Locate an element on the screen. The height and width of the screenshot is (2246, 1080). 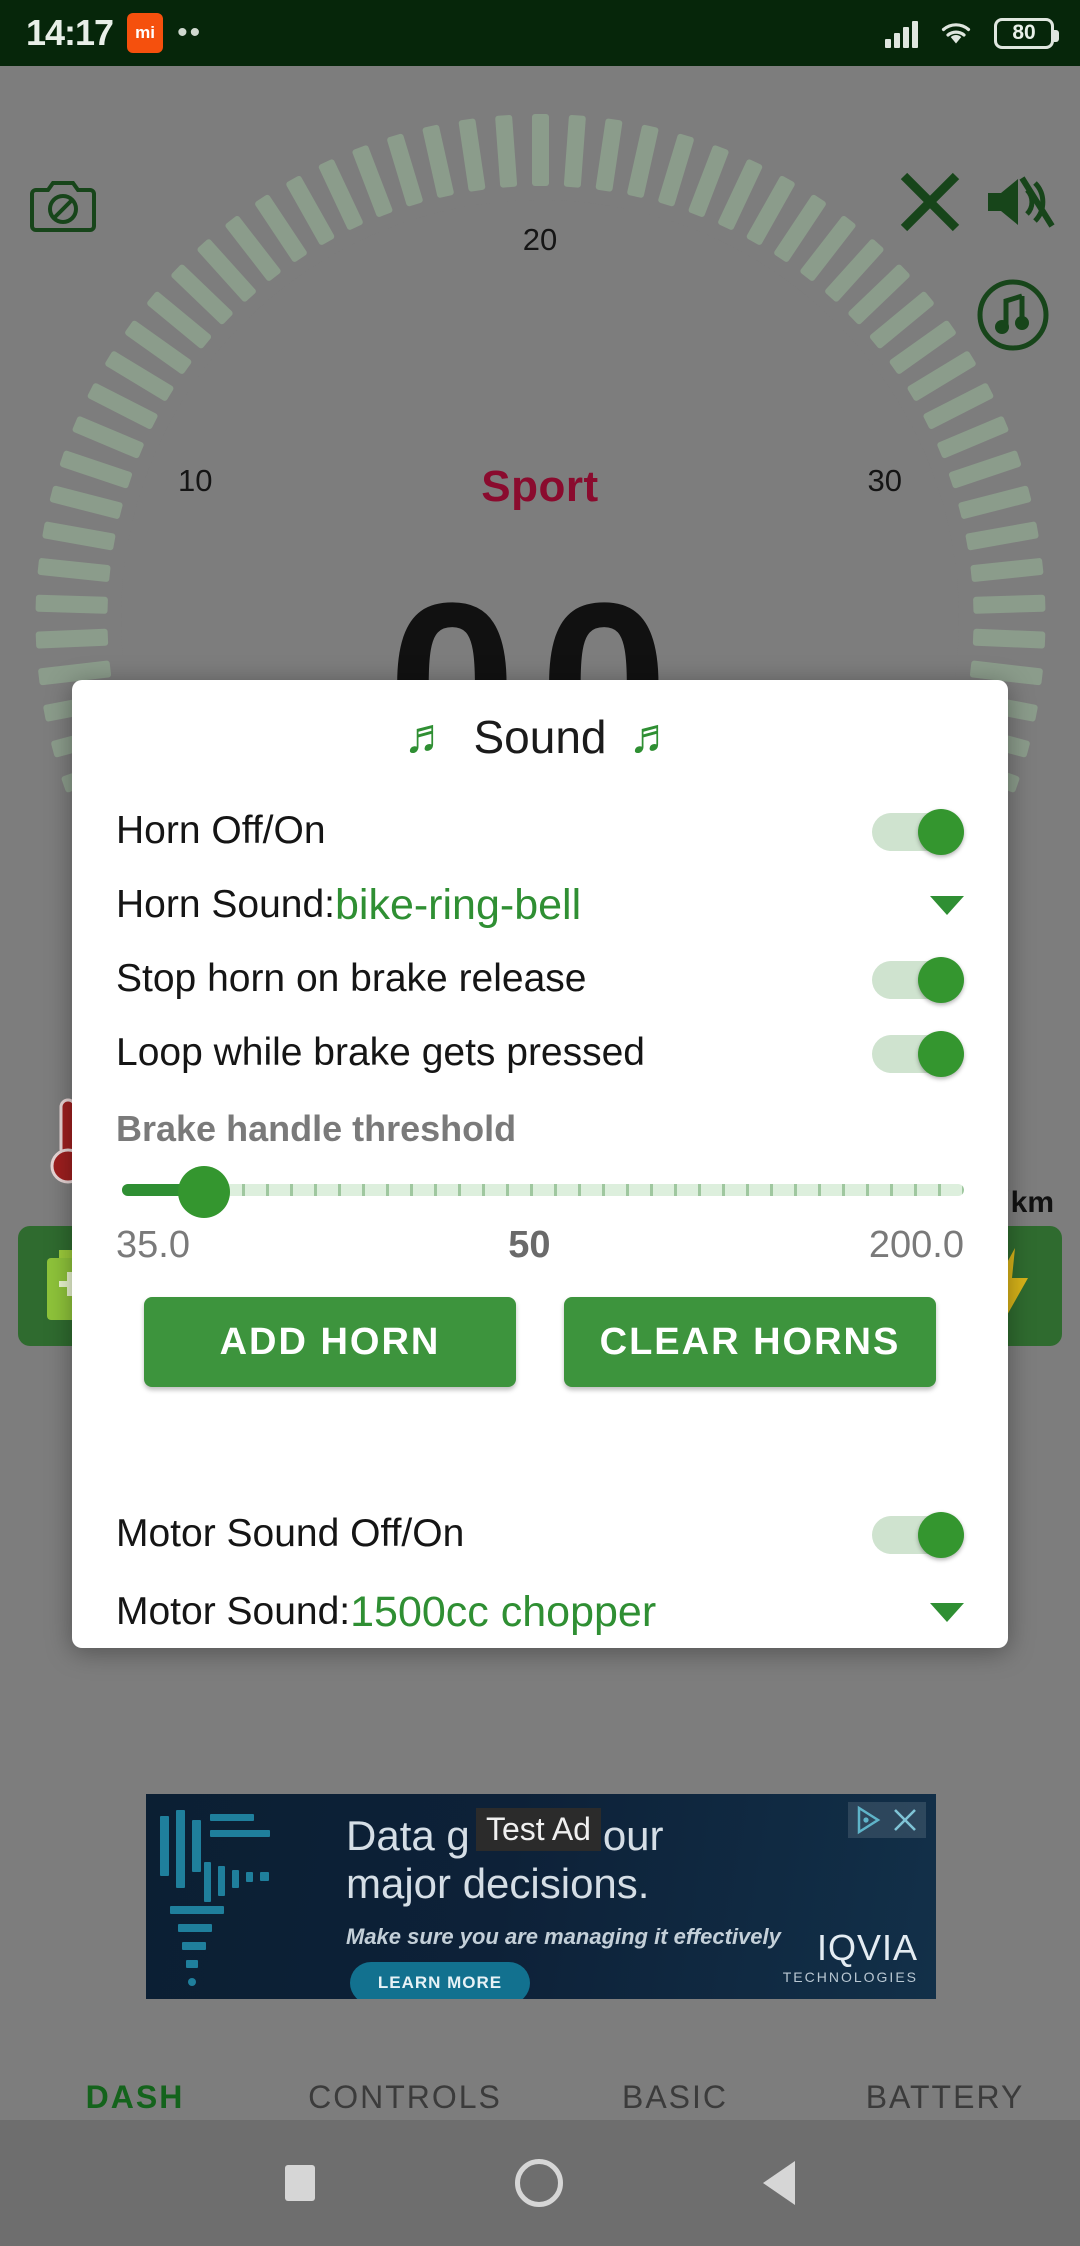
horn-sound-value: bike-ring-bell is located at coordinates (458, 904).